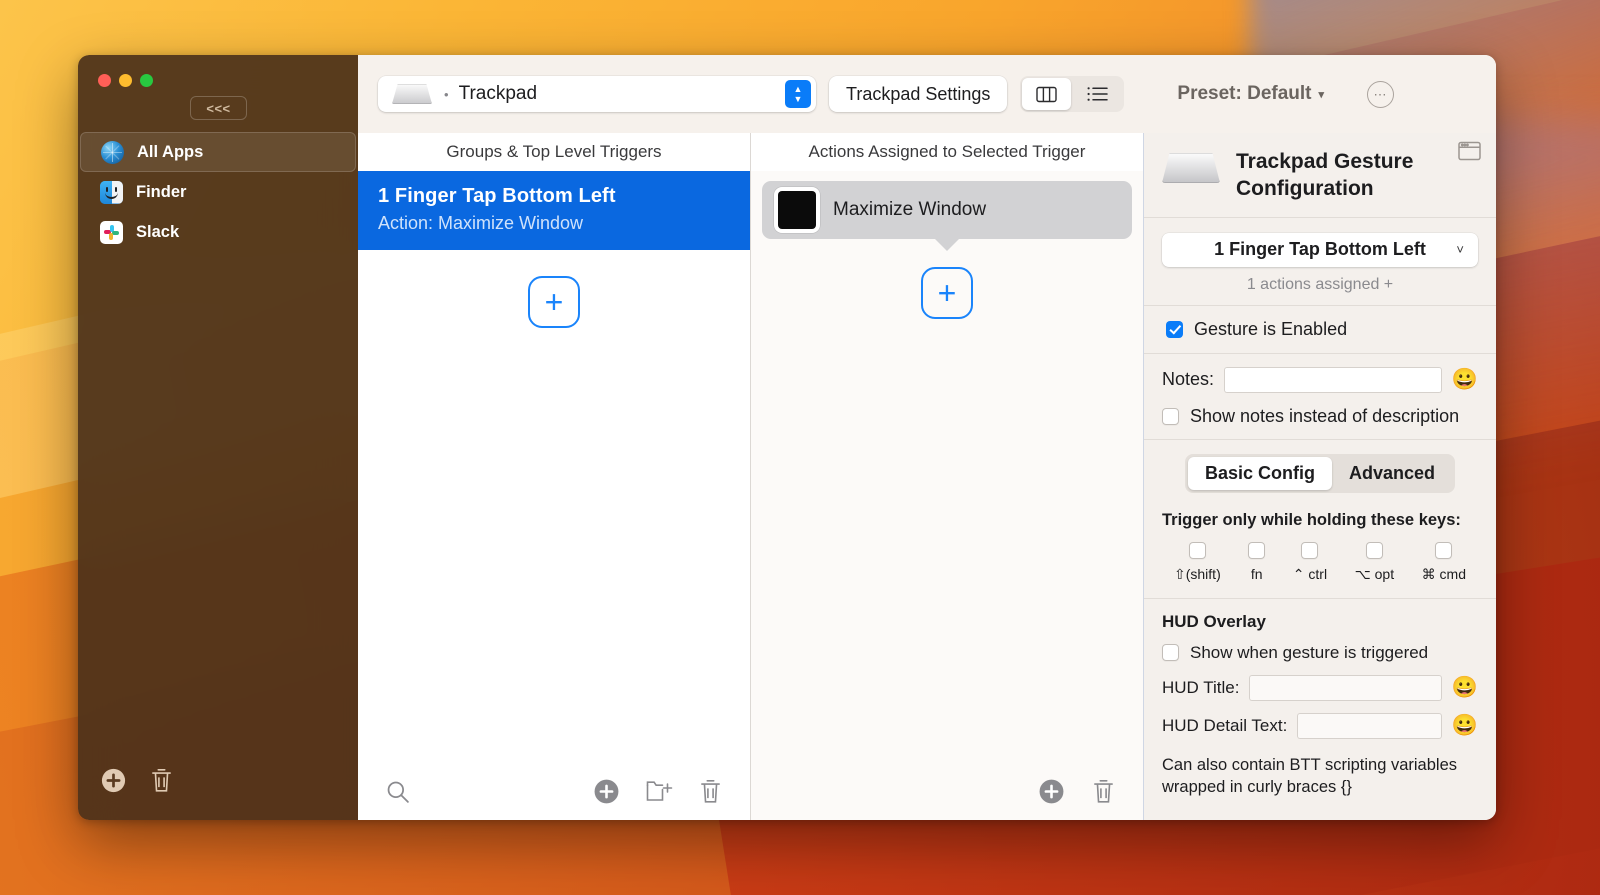 Image resolution: width=1600 pixels, height=895 pixels. I want to click on traffic-lights, so click(218, 71).